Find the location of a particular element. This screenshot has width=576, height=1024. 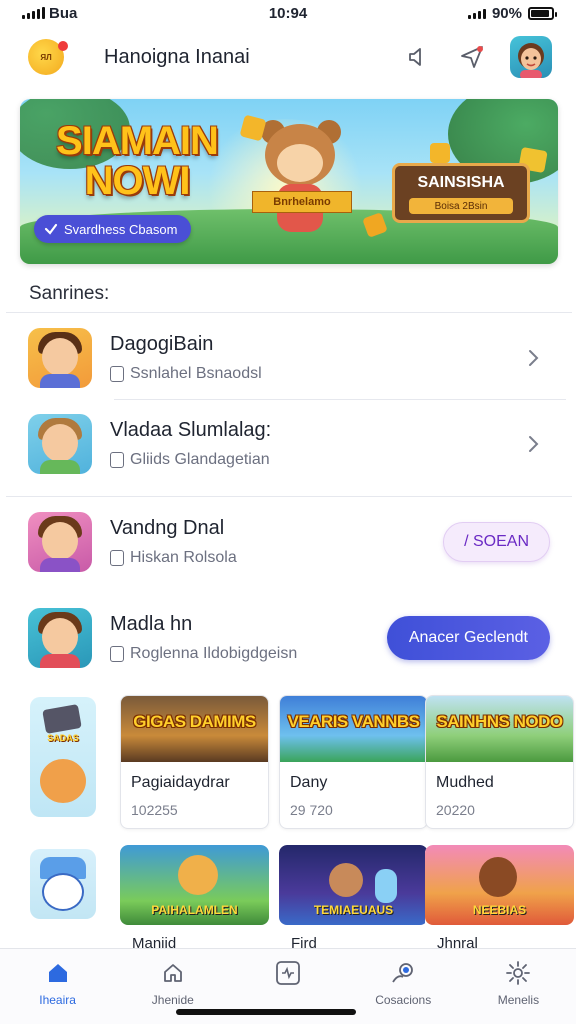

game-card: NEEBIAS Jhnral is located at coordinates (499, 898).